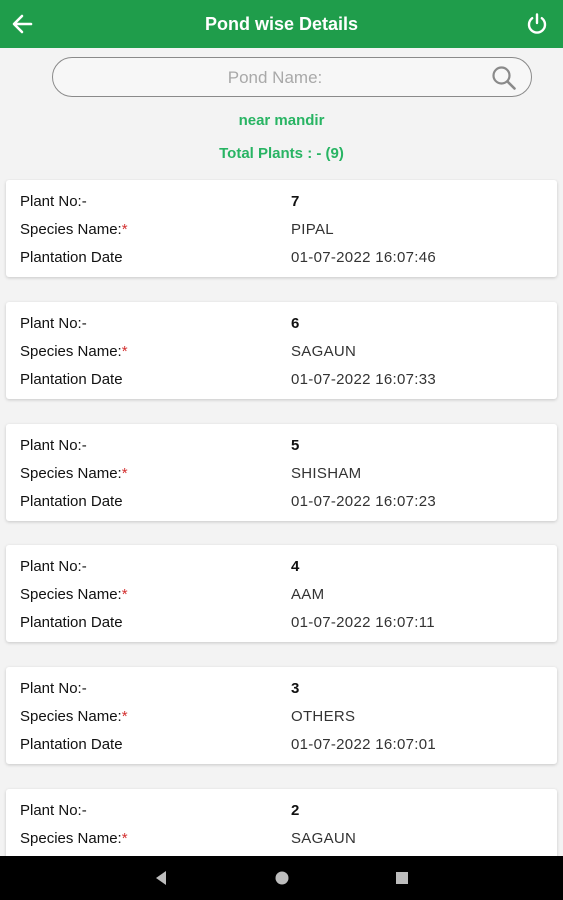  What do you see at coordinates (295, 201) in the screenshot?
I see `plant-no-value: 7` at bounding box center [295, 201].